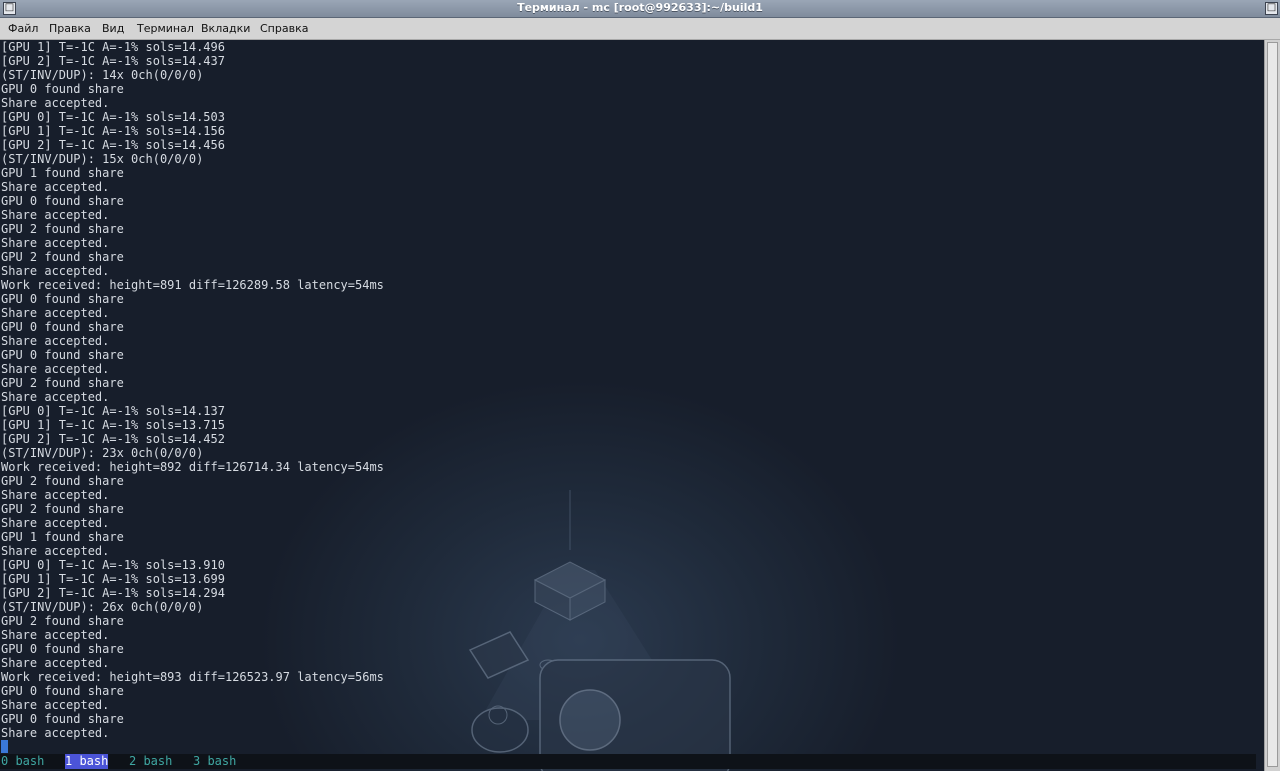 The width and height of the screenshot is (1280, 771). I want to click on terminal-line: [GPU 1] T=-1C A=-1% sols=13.715, so click(113, 425).